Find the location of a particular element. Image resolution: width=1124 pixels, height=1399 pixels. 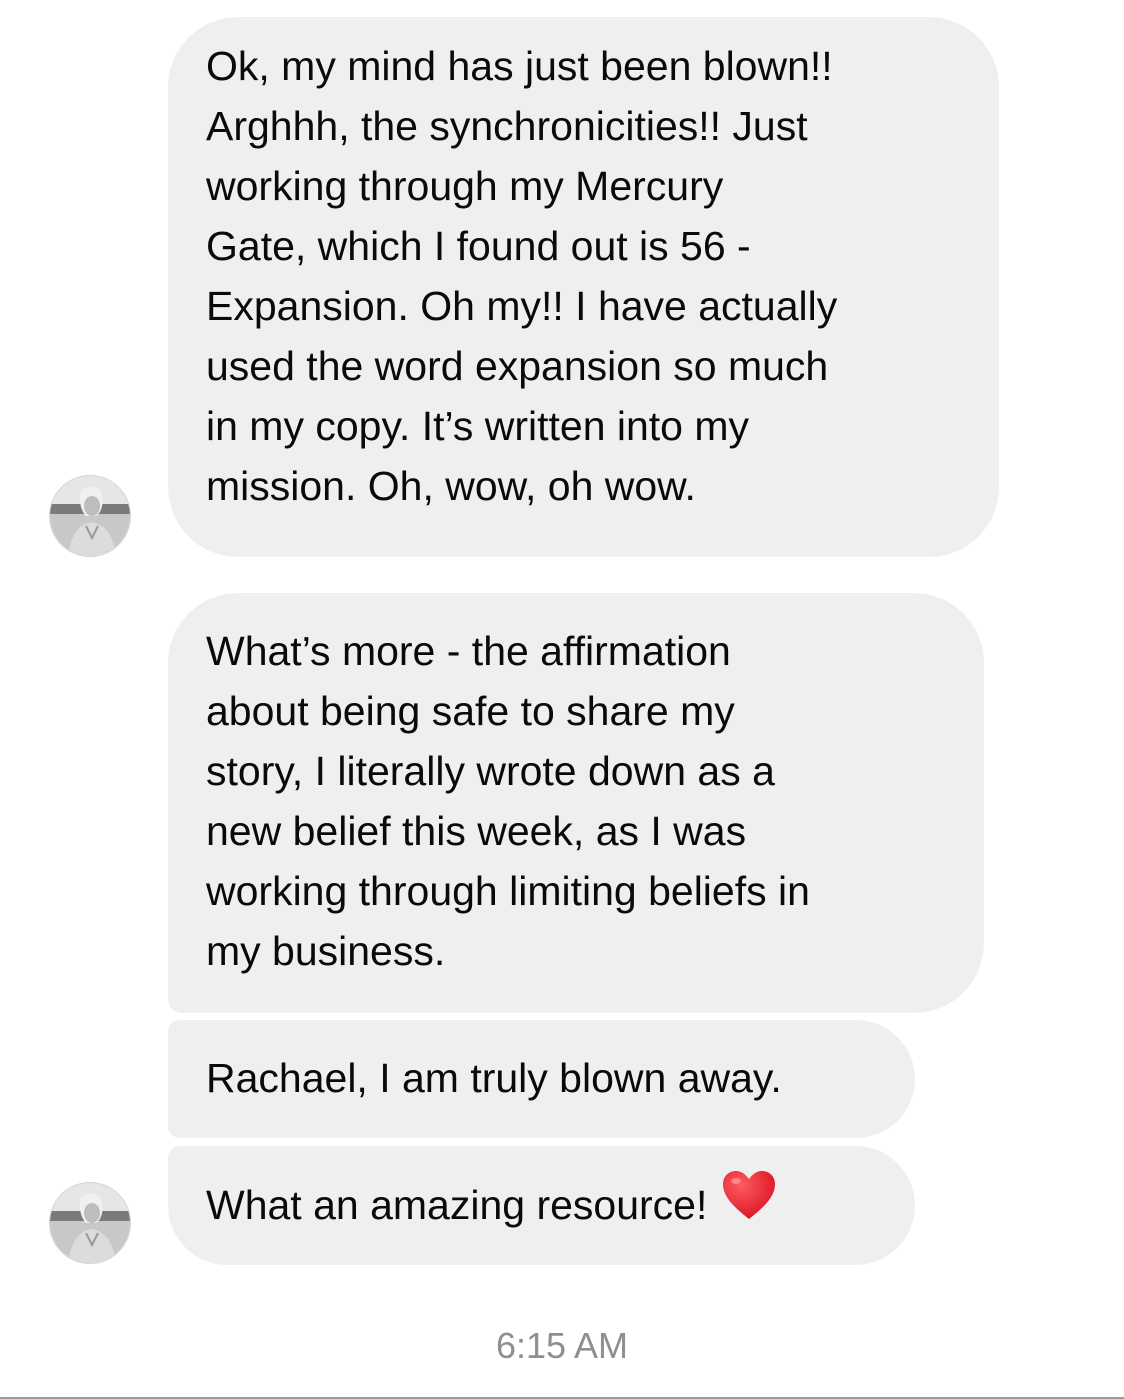

message-line: mission. Oh, wow, oh wow. is located at coordinates (451, 486).